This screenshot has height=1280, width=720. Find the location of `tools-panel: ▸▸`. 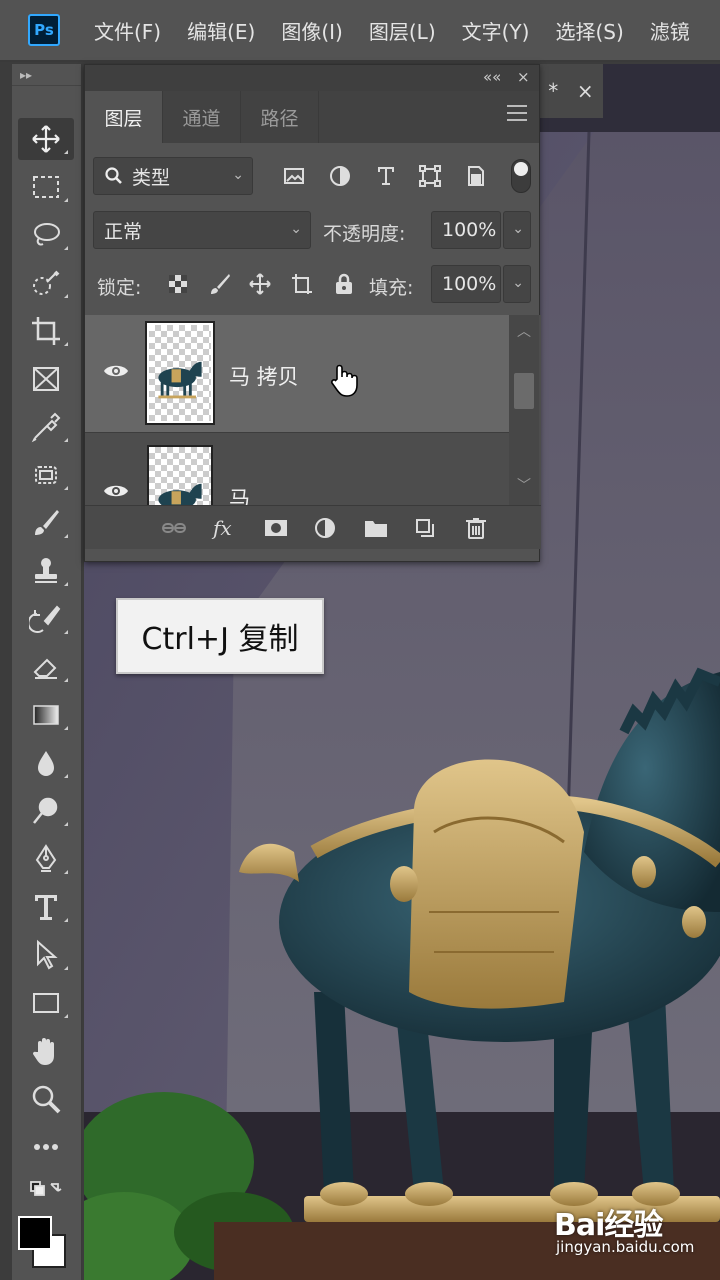

tools-panel: ▸▸ is located at coordinates (47, 672).